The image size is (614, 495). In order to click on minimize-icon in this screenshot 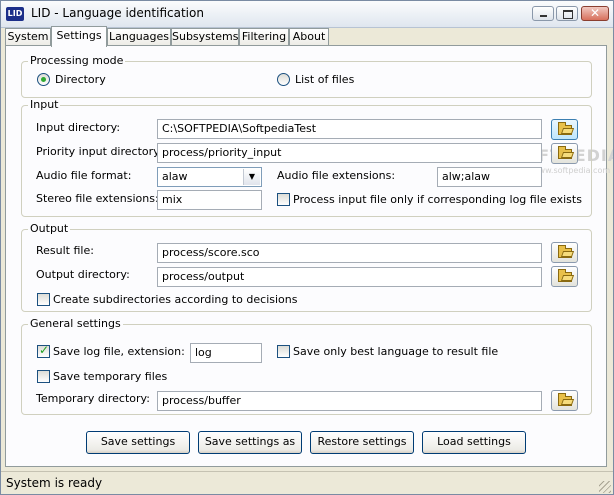, I will do `click(543, 16)`.